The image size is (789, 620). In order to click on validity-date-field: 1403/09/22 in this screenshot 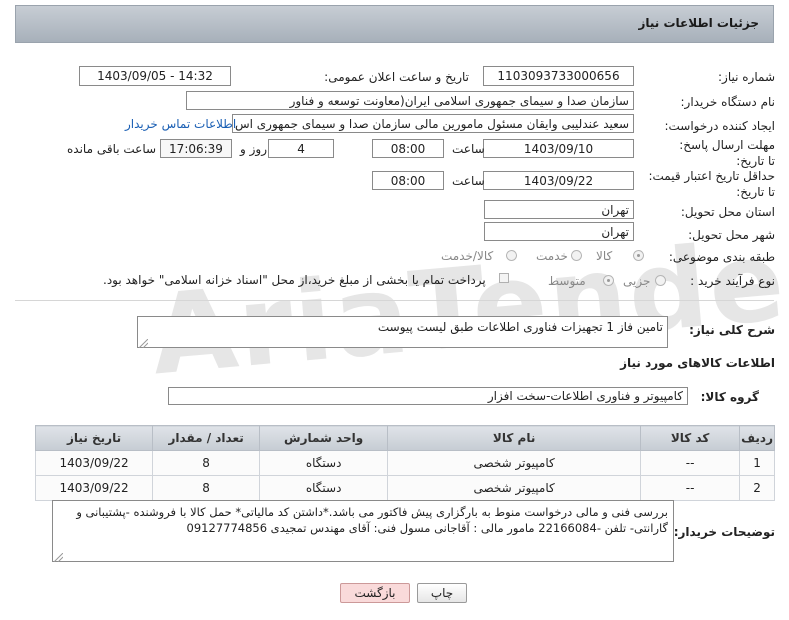, I will do `click(558, 180)`.